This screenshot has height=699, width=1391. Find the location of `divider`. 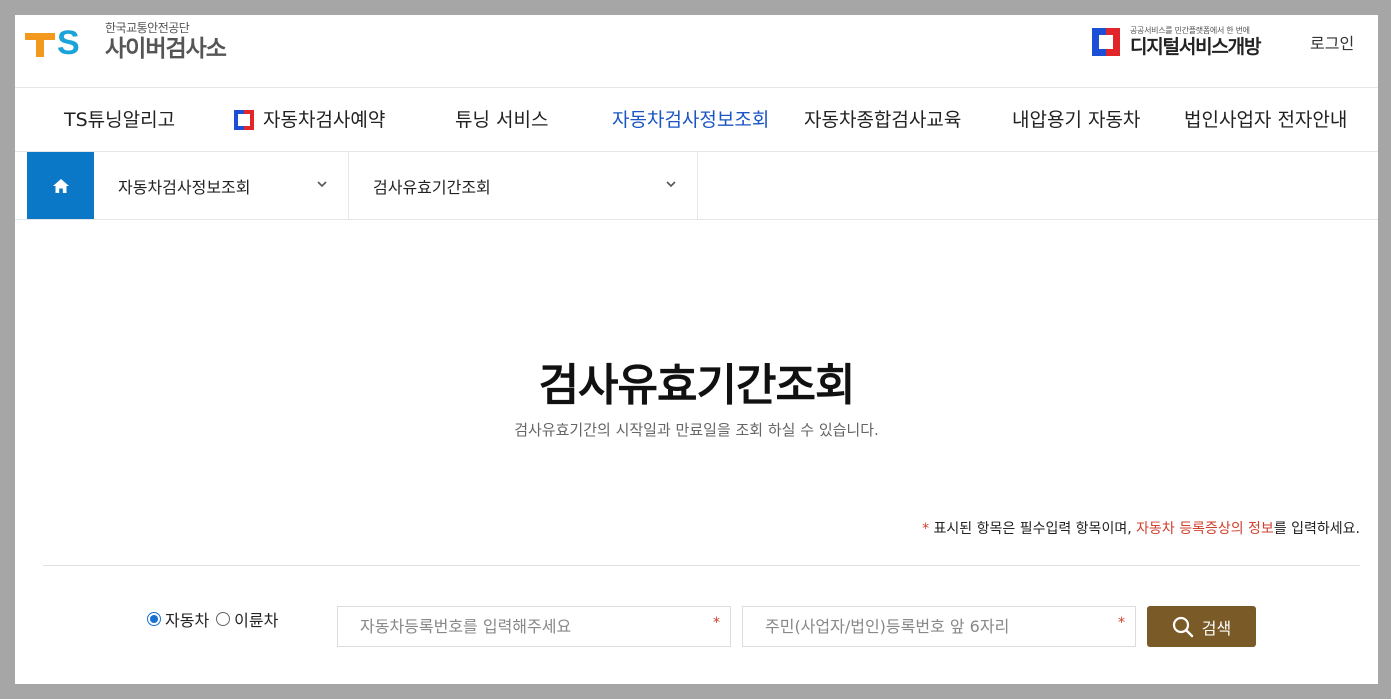

divider is located at coordinates (701, 565).